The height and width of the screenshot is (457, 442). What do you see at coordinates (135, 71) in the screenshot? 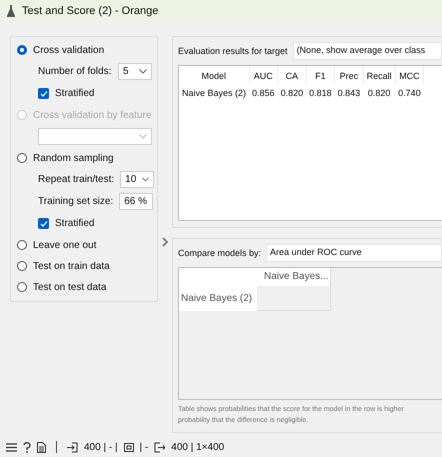
I see `dropdown: 5` at bounding box center [135, 71].